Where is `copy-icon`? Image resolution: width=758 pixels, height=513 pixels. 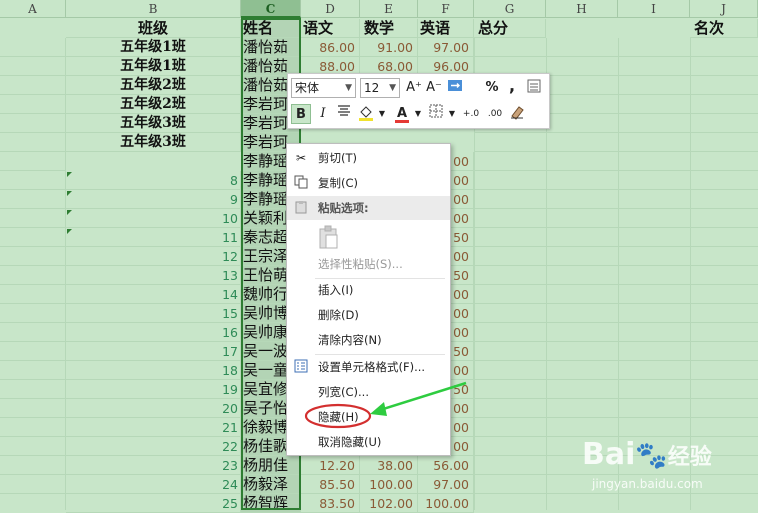 copy-icon is located at coordinates (301, 183).